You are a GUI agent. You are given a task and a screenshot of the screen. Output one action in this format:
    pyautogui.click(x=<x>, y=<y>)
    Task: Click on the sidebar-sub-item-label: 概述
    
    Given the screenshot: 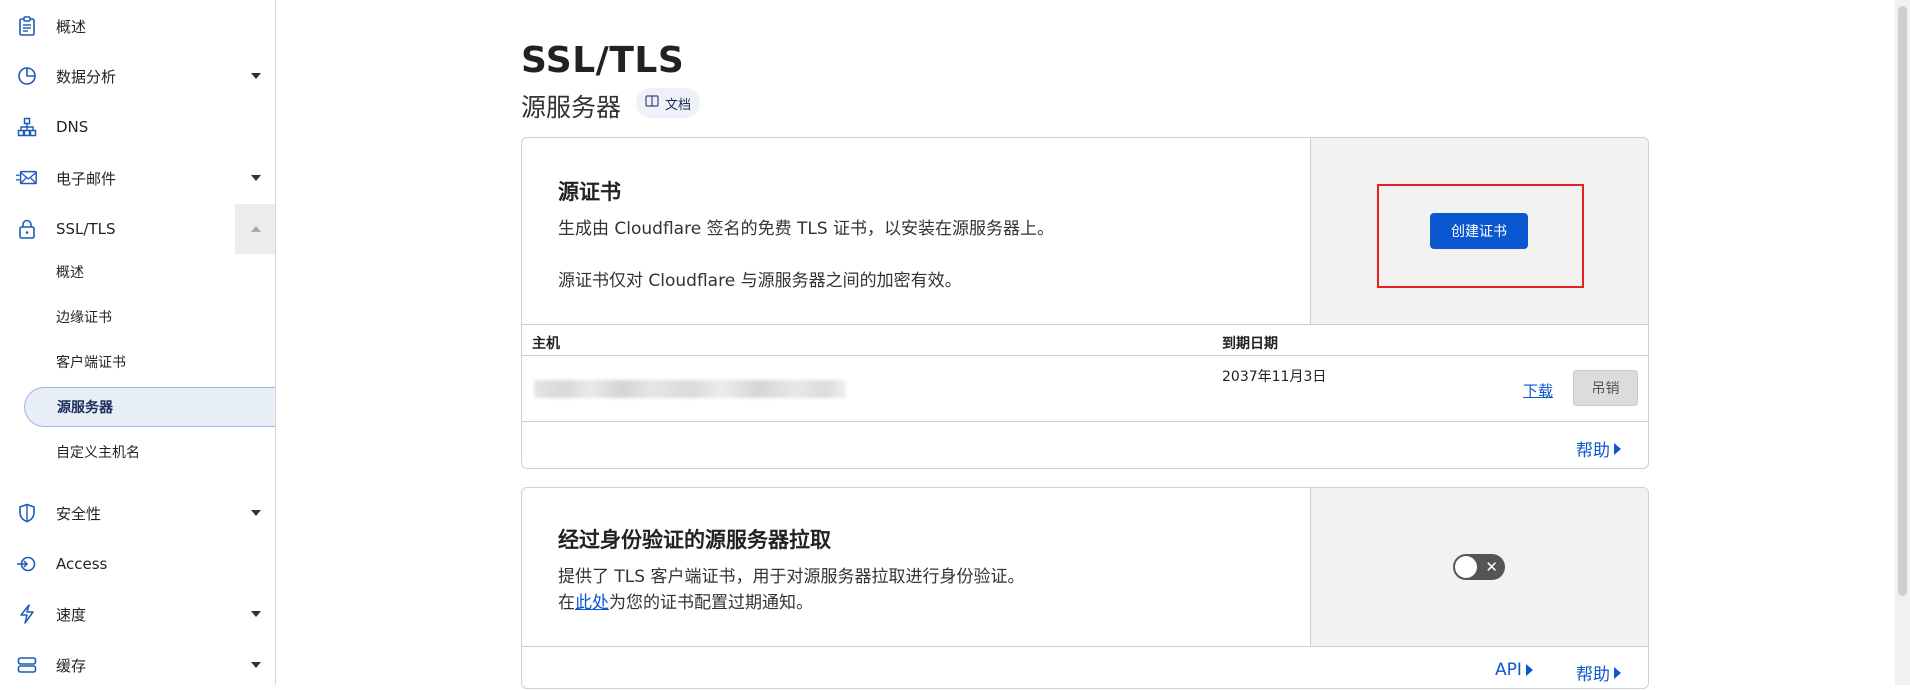 What is the action you would take?
    pyautogui.click(x=70, y=273)
    